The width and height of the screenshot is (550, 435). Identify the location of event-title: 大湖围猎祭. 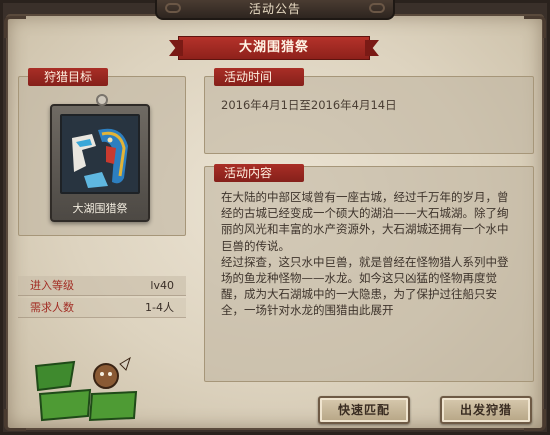
(274, 48).